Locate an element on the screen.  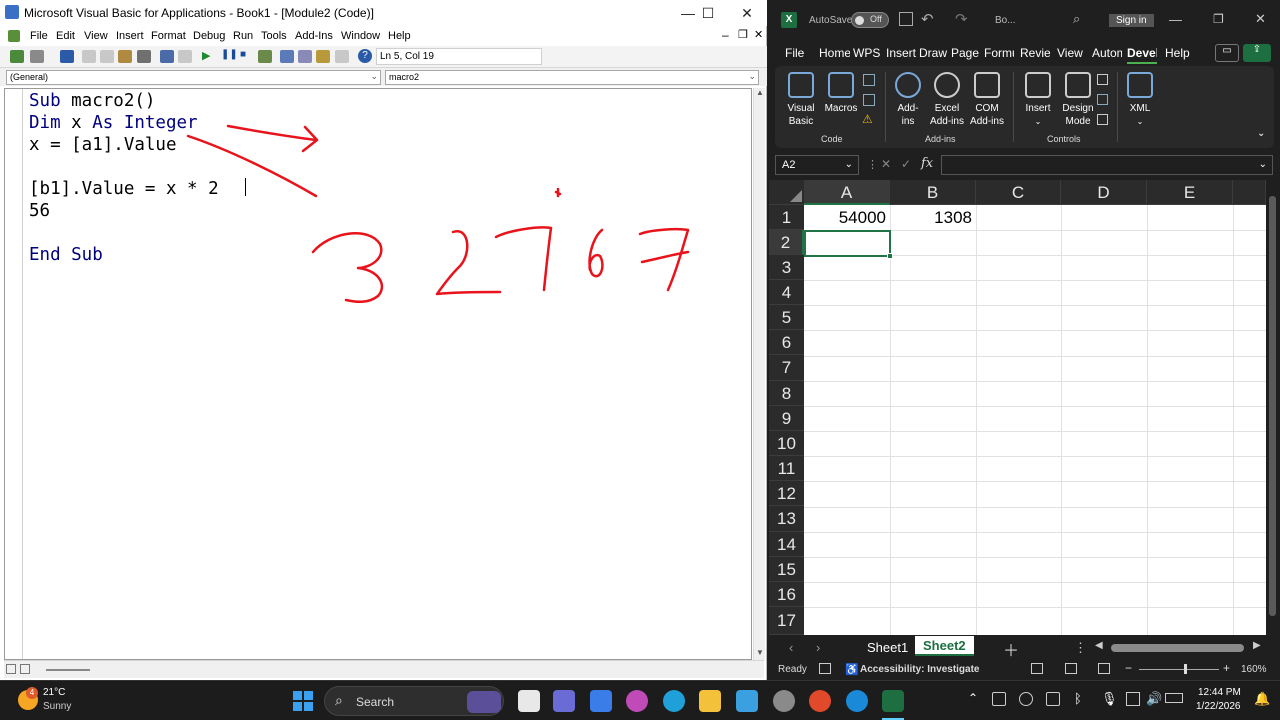
excel-add-ins-button: Excel Add-ins is located at coordinates (947, 100).